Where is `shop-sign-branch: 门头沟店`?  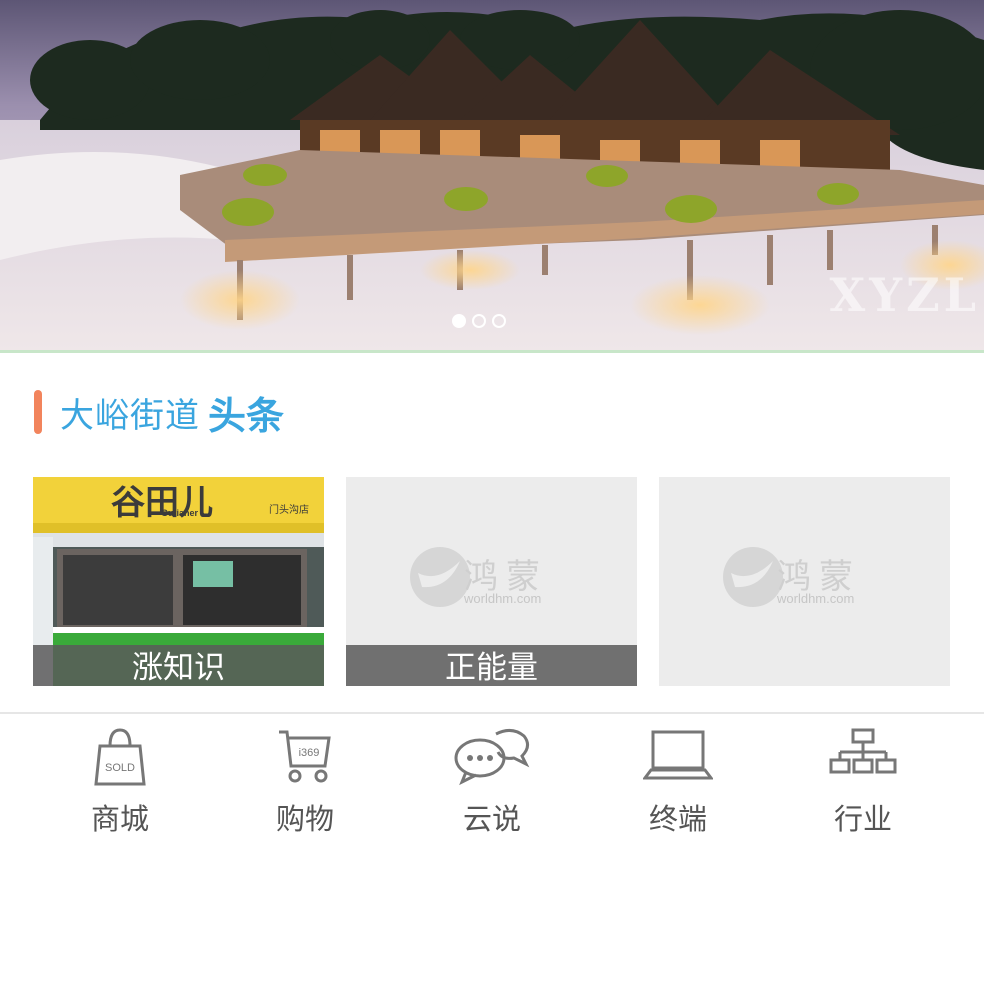
shop-sign-branch: 门头沟店 is located at coordinates (289, 510).